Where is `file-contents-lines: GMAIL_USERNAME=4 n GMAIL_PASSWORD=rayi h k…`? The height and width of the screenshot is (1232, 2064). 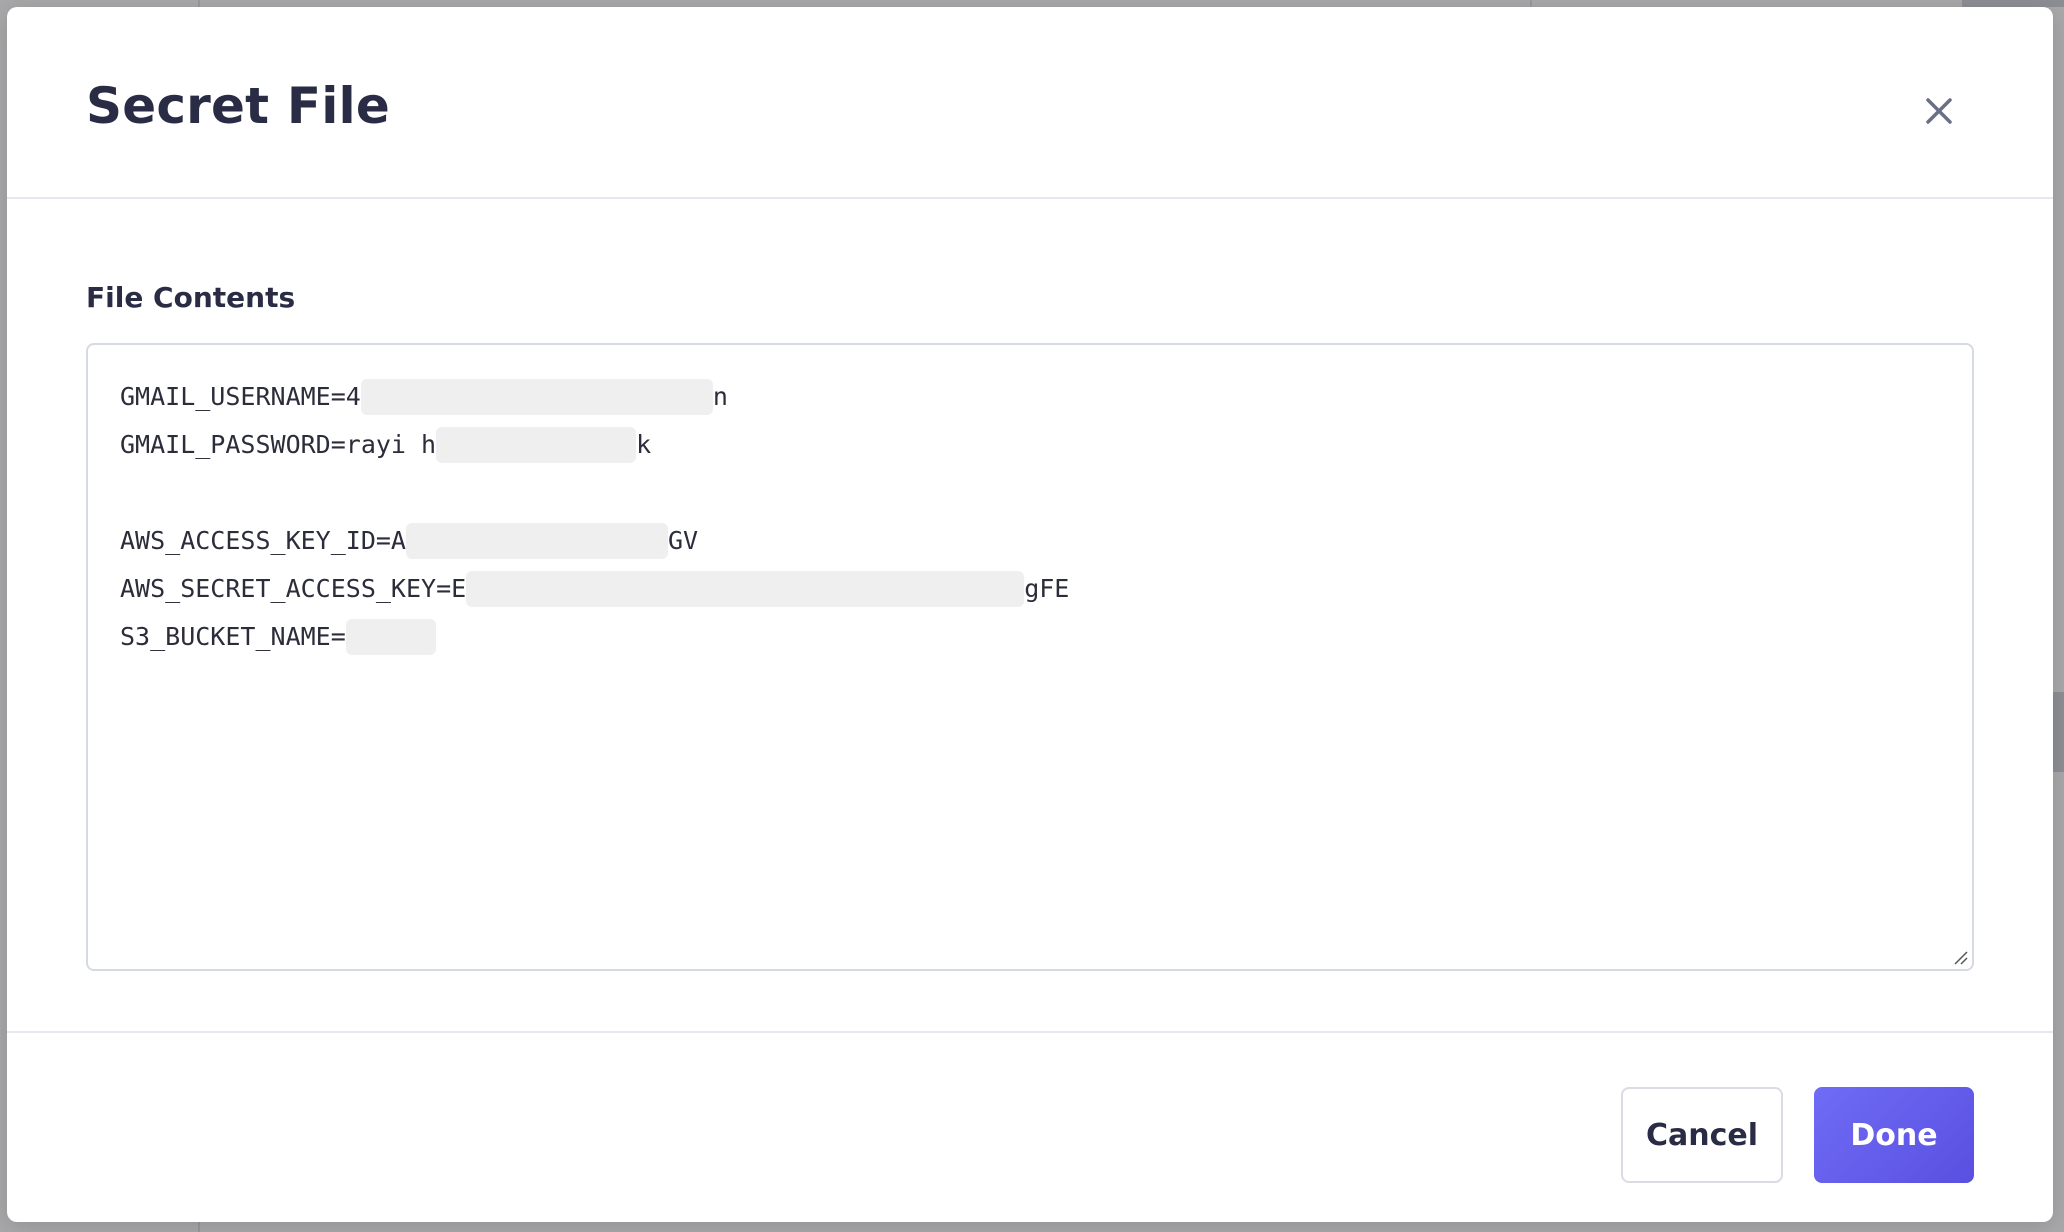
file-contents-lines: GMAIL_USERNAME=4 n GMAIL_PASSWORD=rayi h k… is located at coordinates (594, 517).